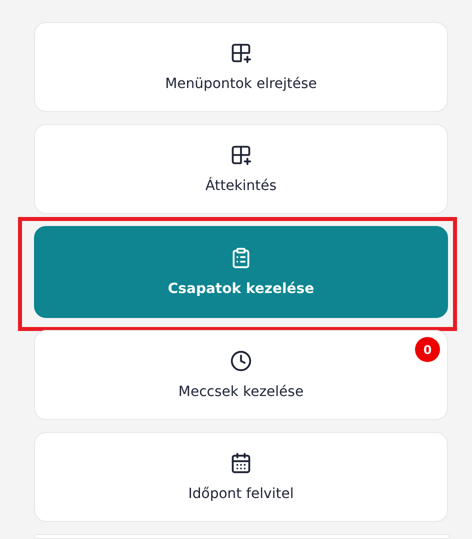  I want to click on menu-card: Menüpontok elrejtése, so click(241, 67).